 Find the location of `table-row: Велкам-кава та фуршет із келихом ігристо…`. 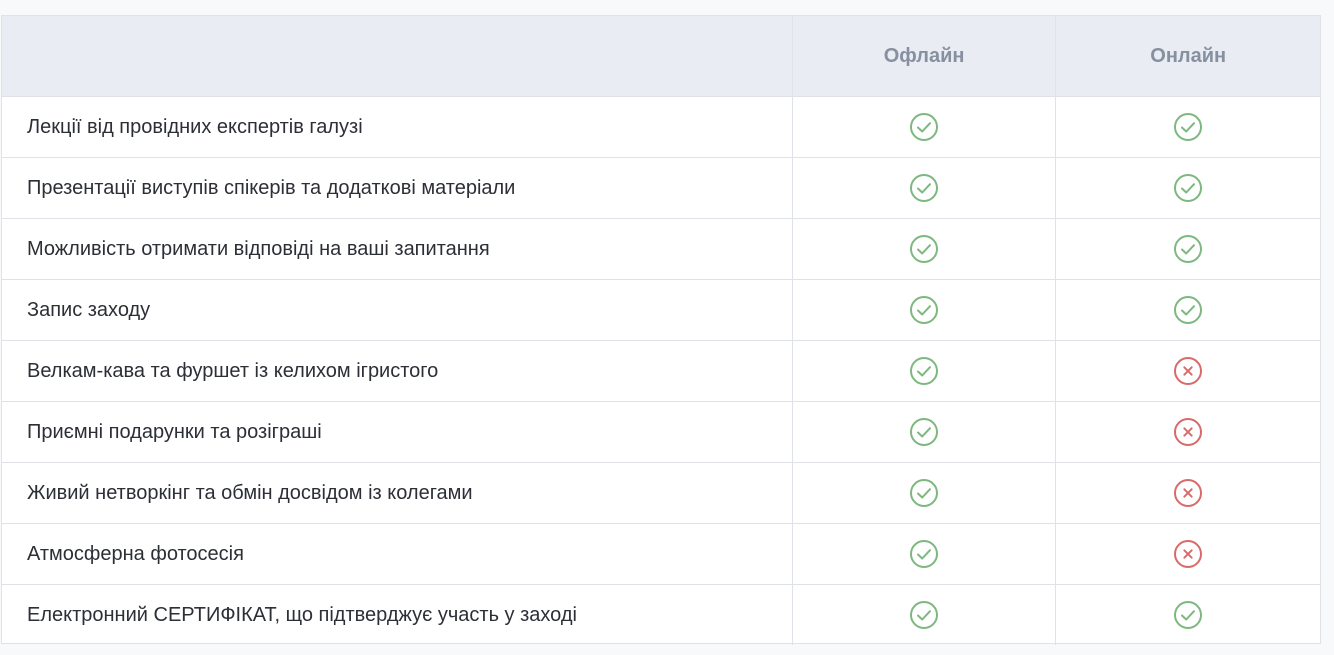

table-row: Велкам-кава та фуршет із келихом ігристо… is located at coordinates (661, 371).